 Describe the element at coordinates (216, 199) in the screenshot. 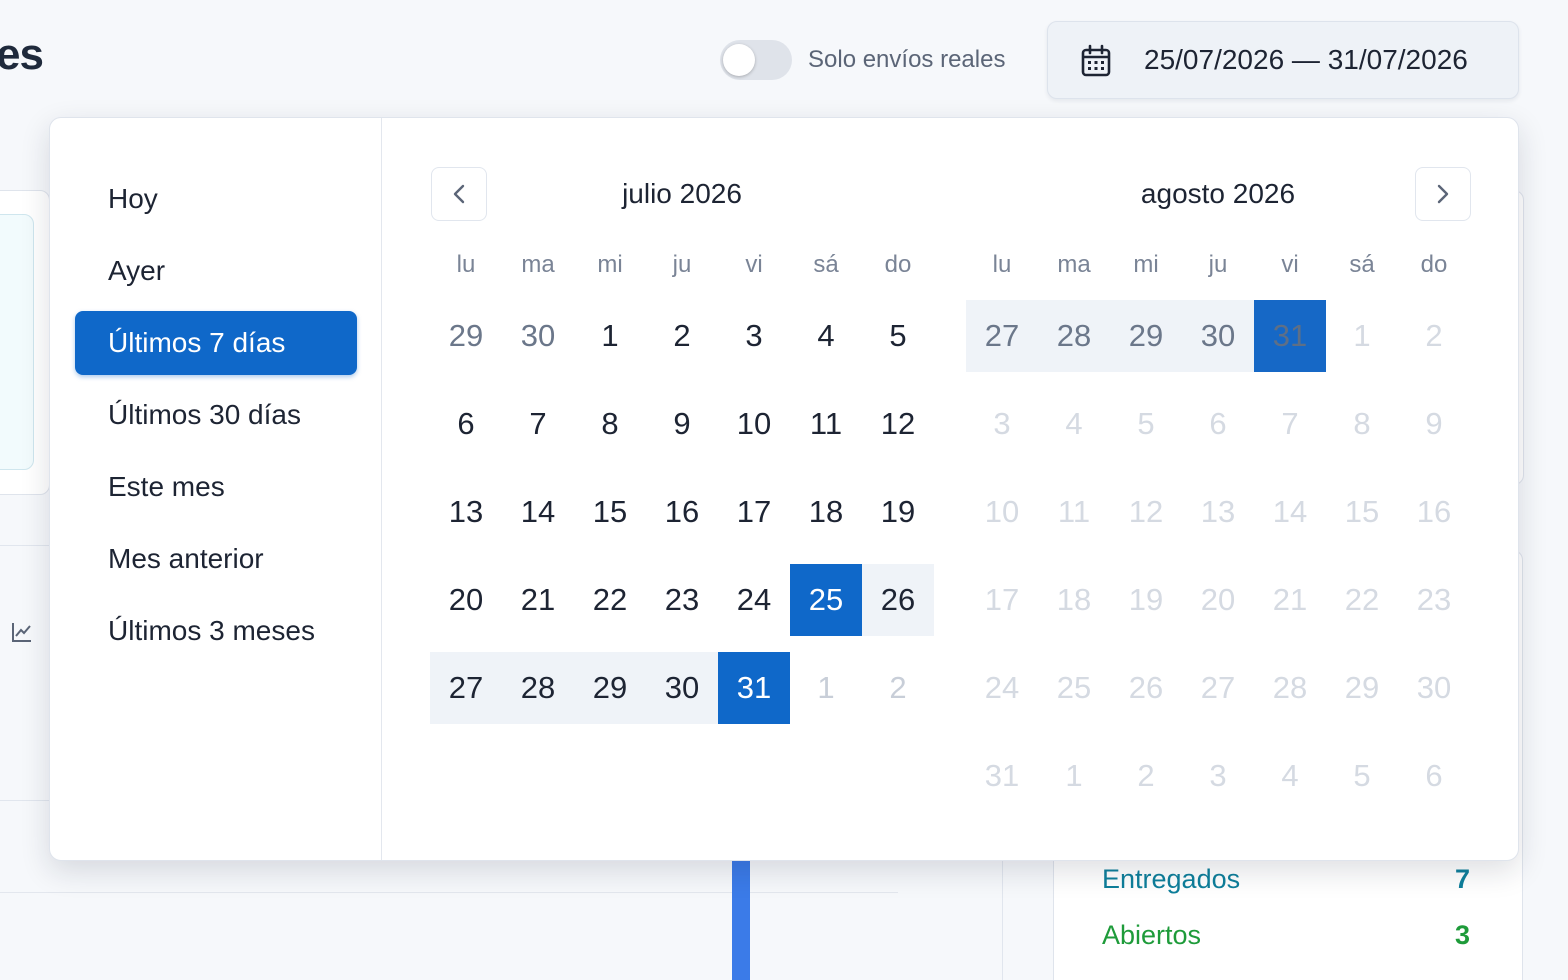

I see `preset-option: Hoy` at that location.